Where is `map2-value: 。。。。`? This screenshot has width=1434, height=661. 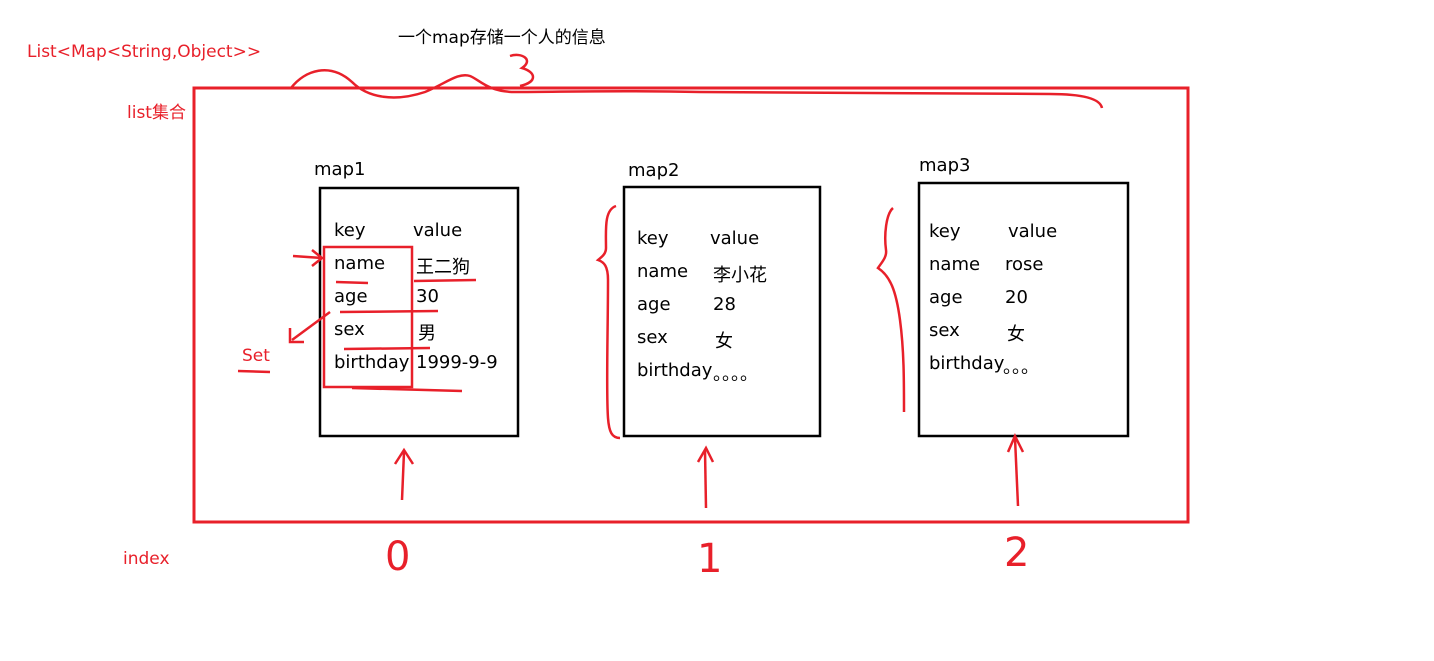
map2-value: 。。。。 is located at coordinates (735, 374).